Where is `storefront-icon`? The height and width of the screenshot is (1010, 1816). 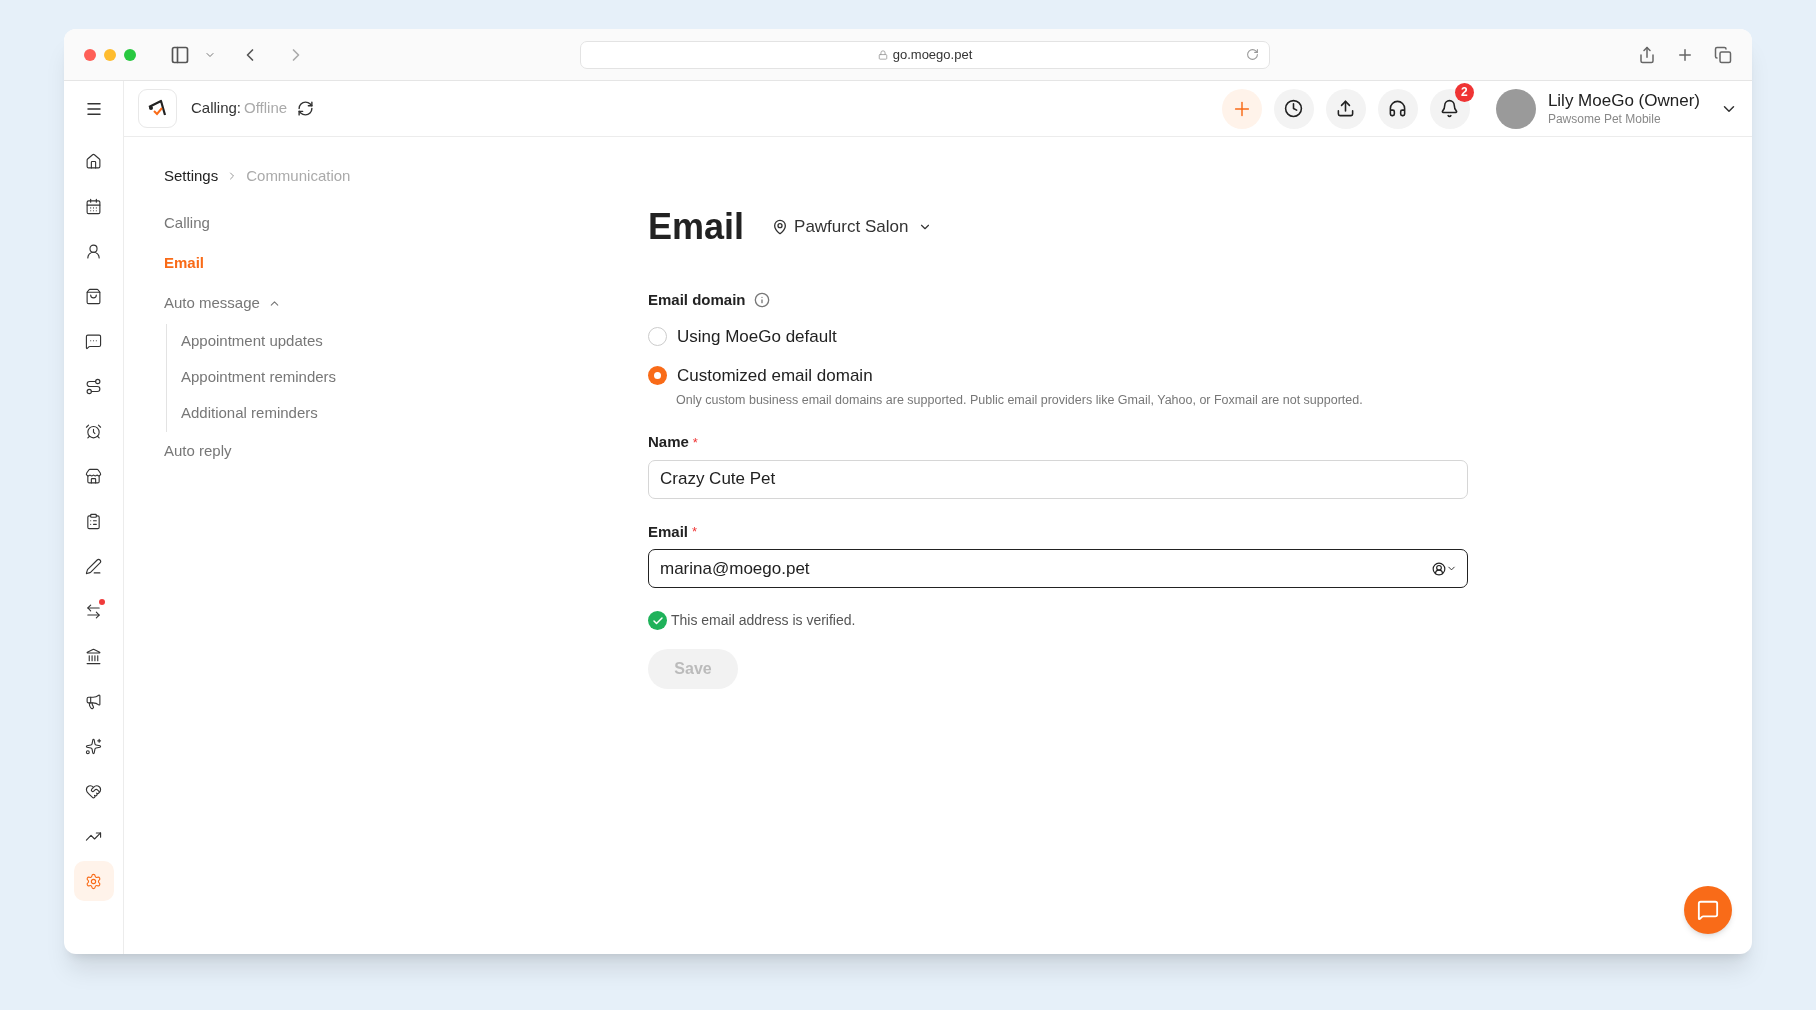
storefront-icon is located at coordinates (93, 476).